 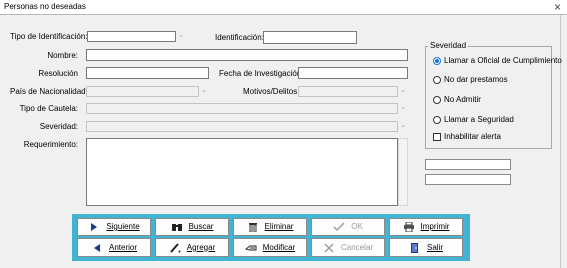 I want to click on eliminar-label: Eliminar, so click(x=279, y=226).